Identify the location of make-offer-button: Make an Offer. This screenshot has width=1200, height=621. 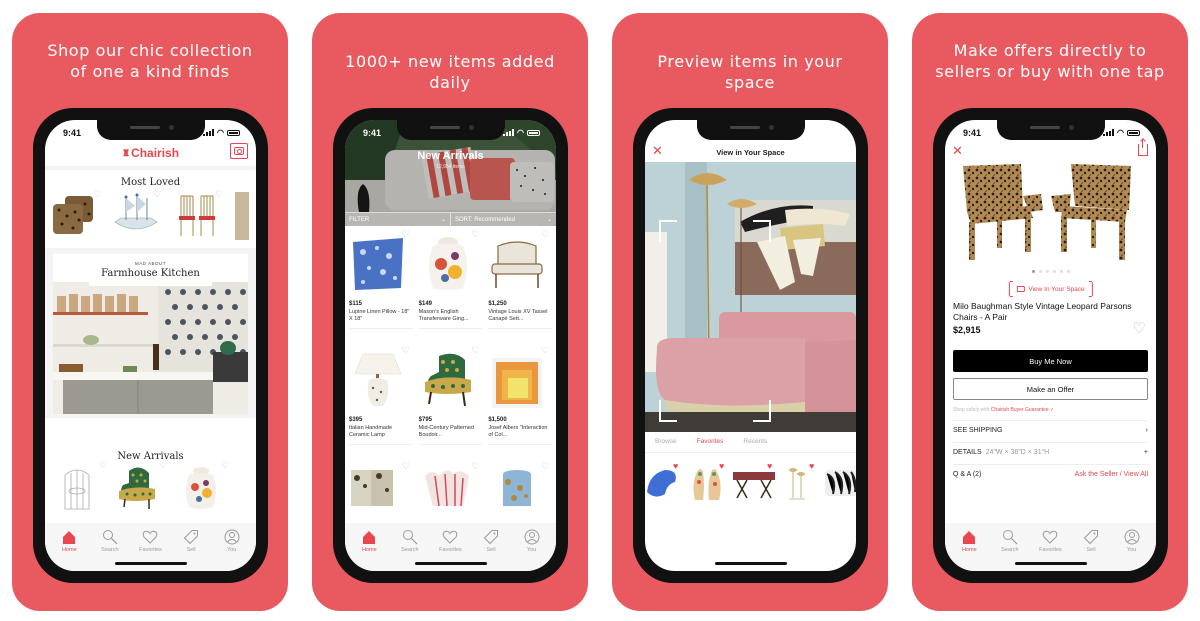
(1050, 389).